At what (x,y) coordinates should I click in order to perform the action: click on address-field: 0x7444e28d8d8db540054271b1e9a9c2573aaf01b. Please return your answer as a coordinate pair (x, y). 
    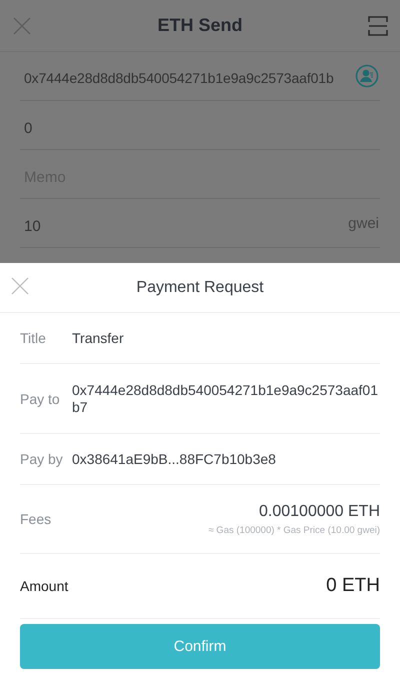
    Looking at the image, I should click on (179, 76).